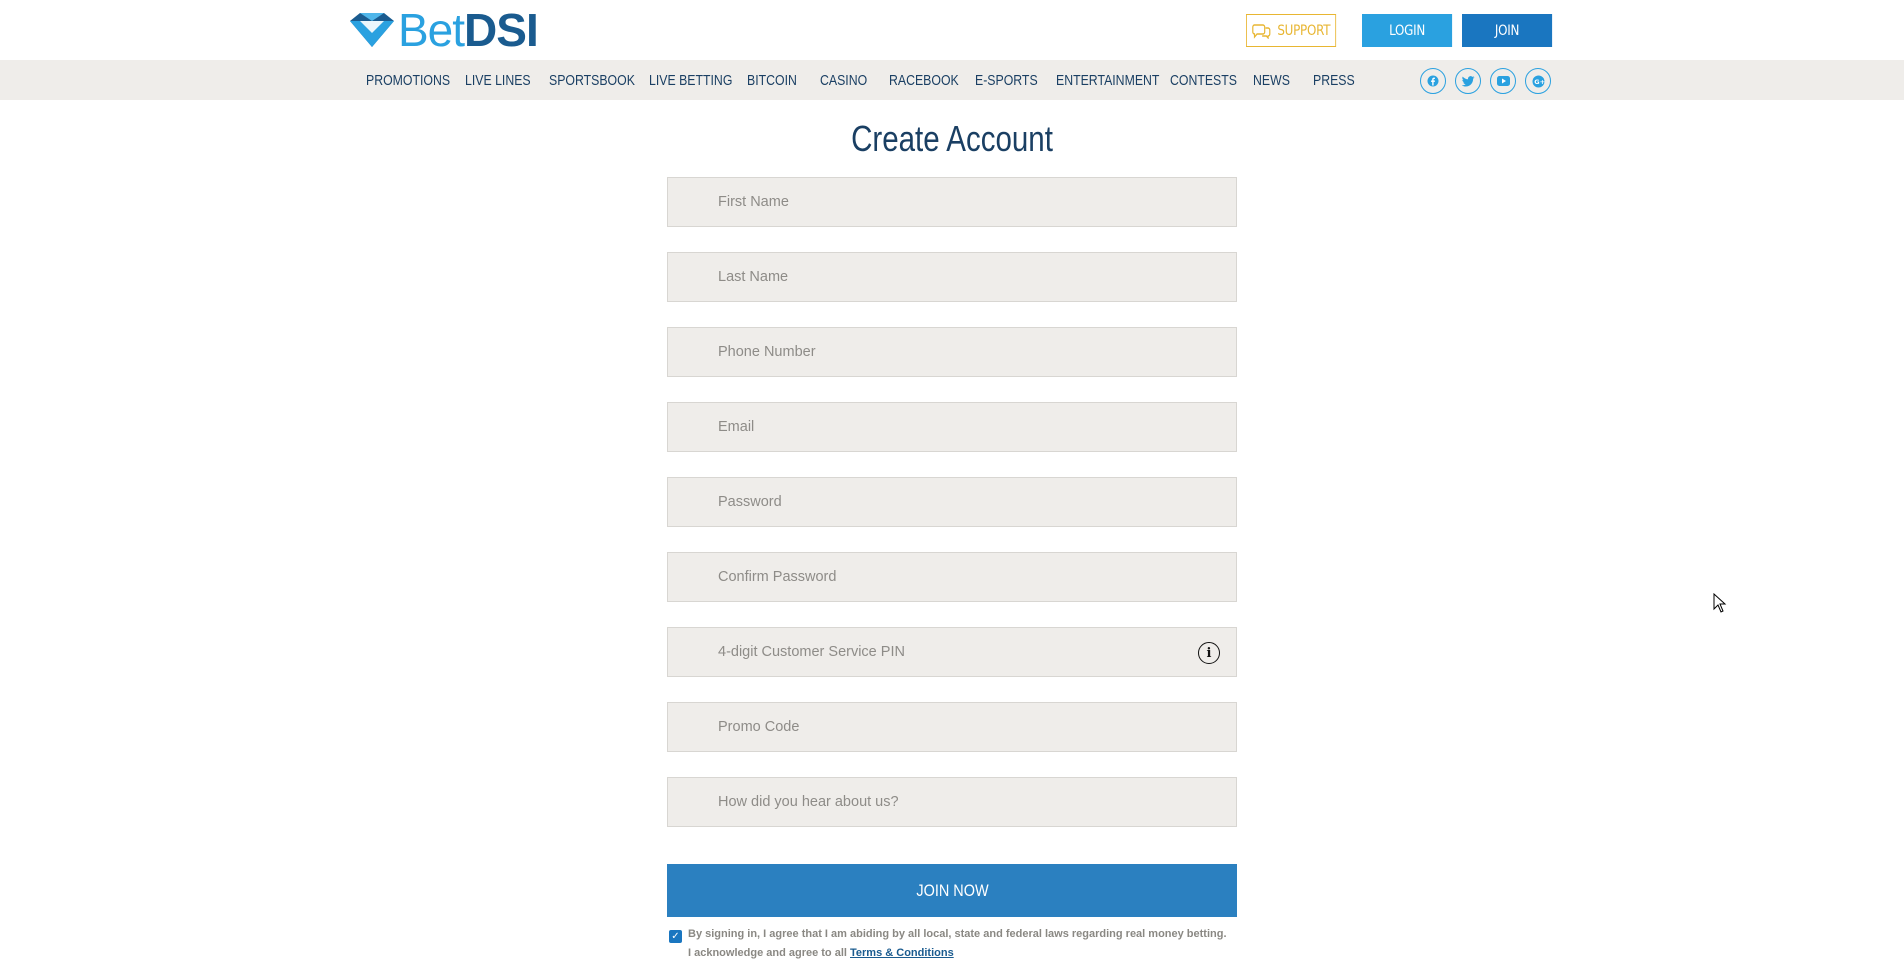 This screenshot has height=969, width=1904. I want to click on mouse-cursor-icon, so click(1720, 603).